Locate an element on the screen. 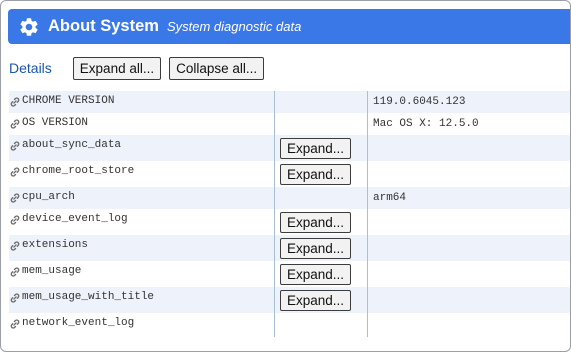 This screenshot has width=571, height=352. row-name-cell: extensions is located at coordinates (141, 248).